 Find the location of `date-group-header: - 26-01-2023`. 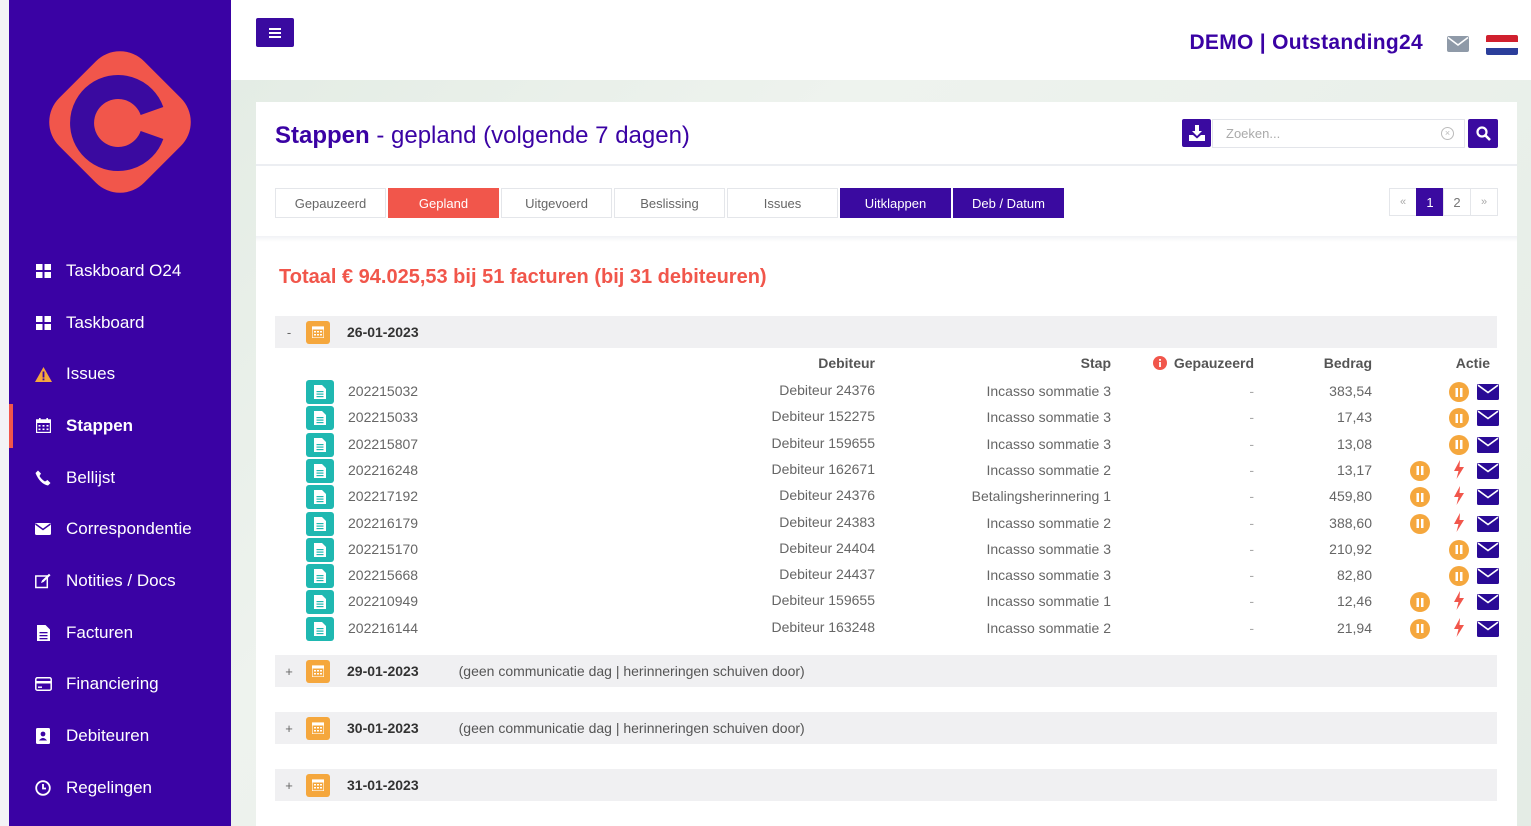

date-group-header: - 26-01-2023 is located at coordinates (886, 332).